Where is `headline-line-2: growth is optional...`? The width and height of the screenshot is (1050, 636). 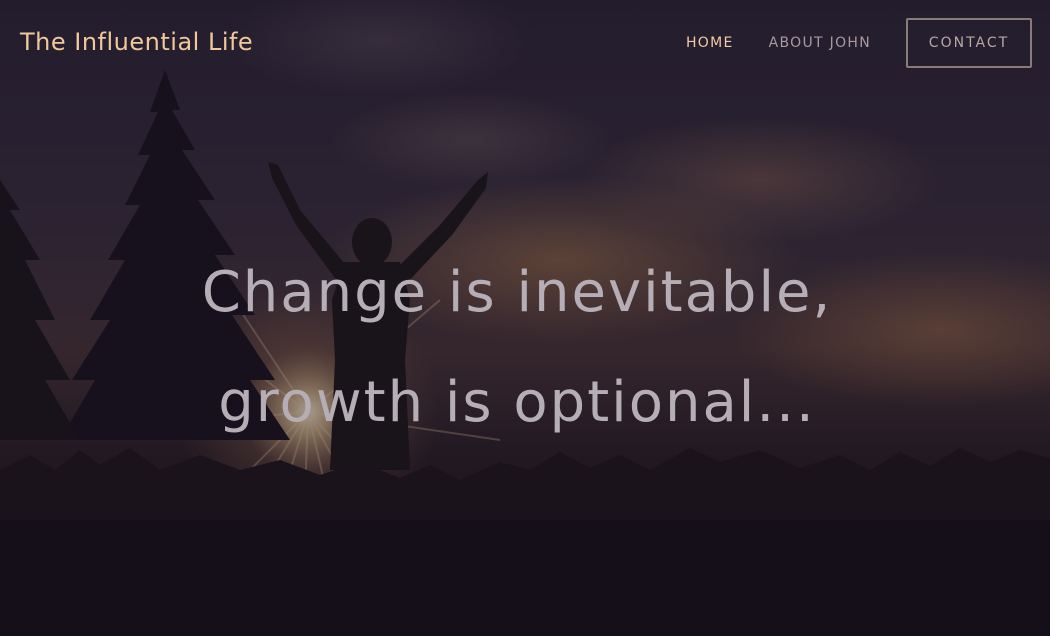
headline-line-2: growth is optional... is located at coordinates (517, 402).